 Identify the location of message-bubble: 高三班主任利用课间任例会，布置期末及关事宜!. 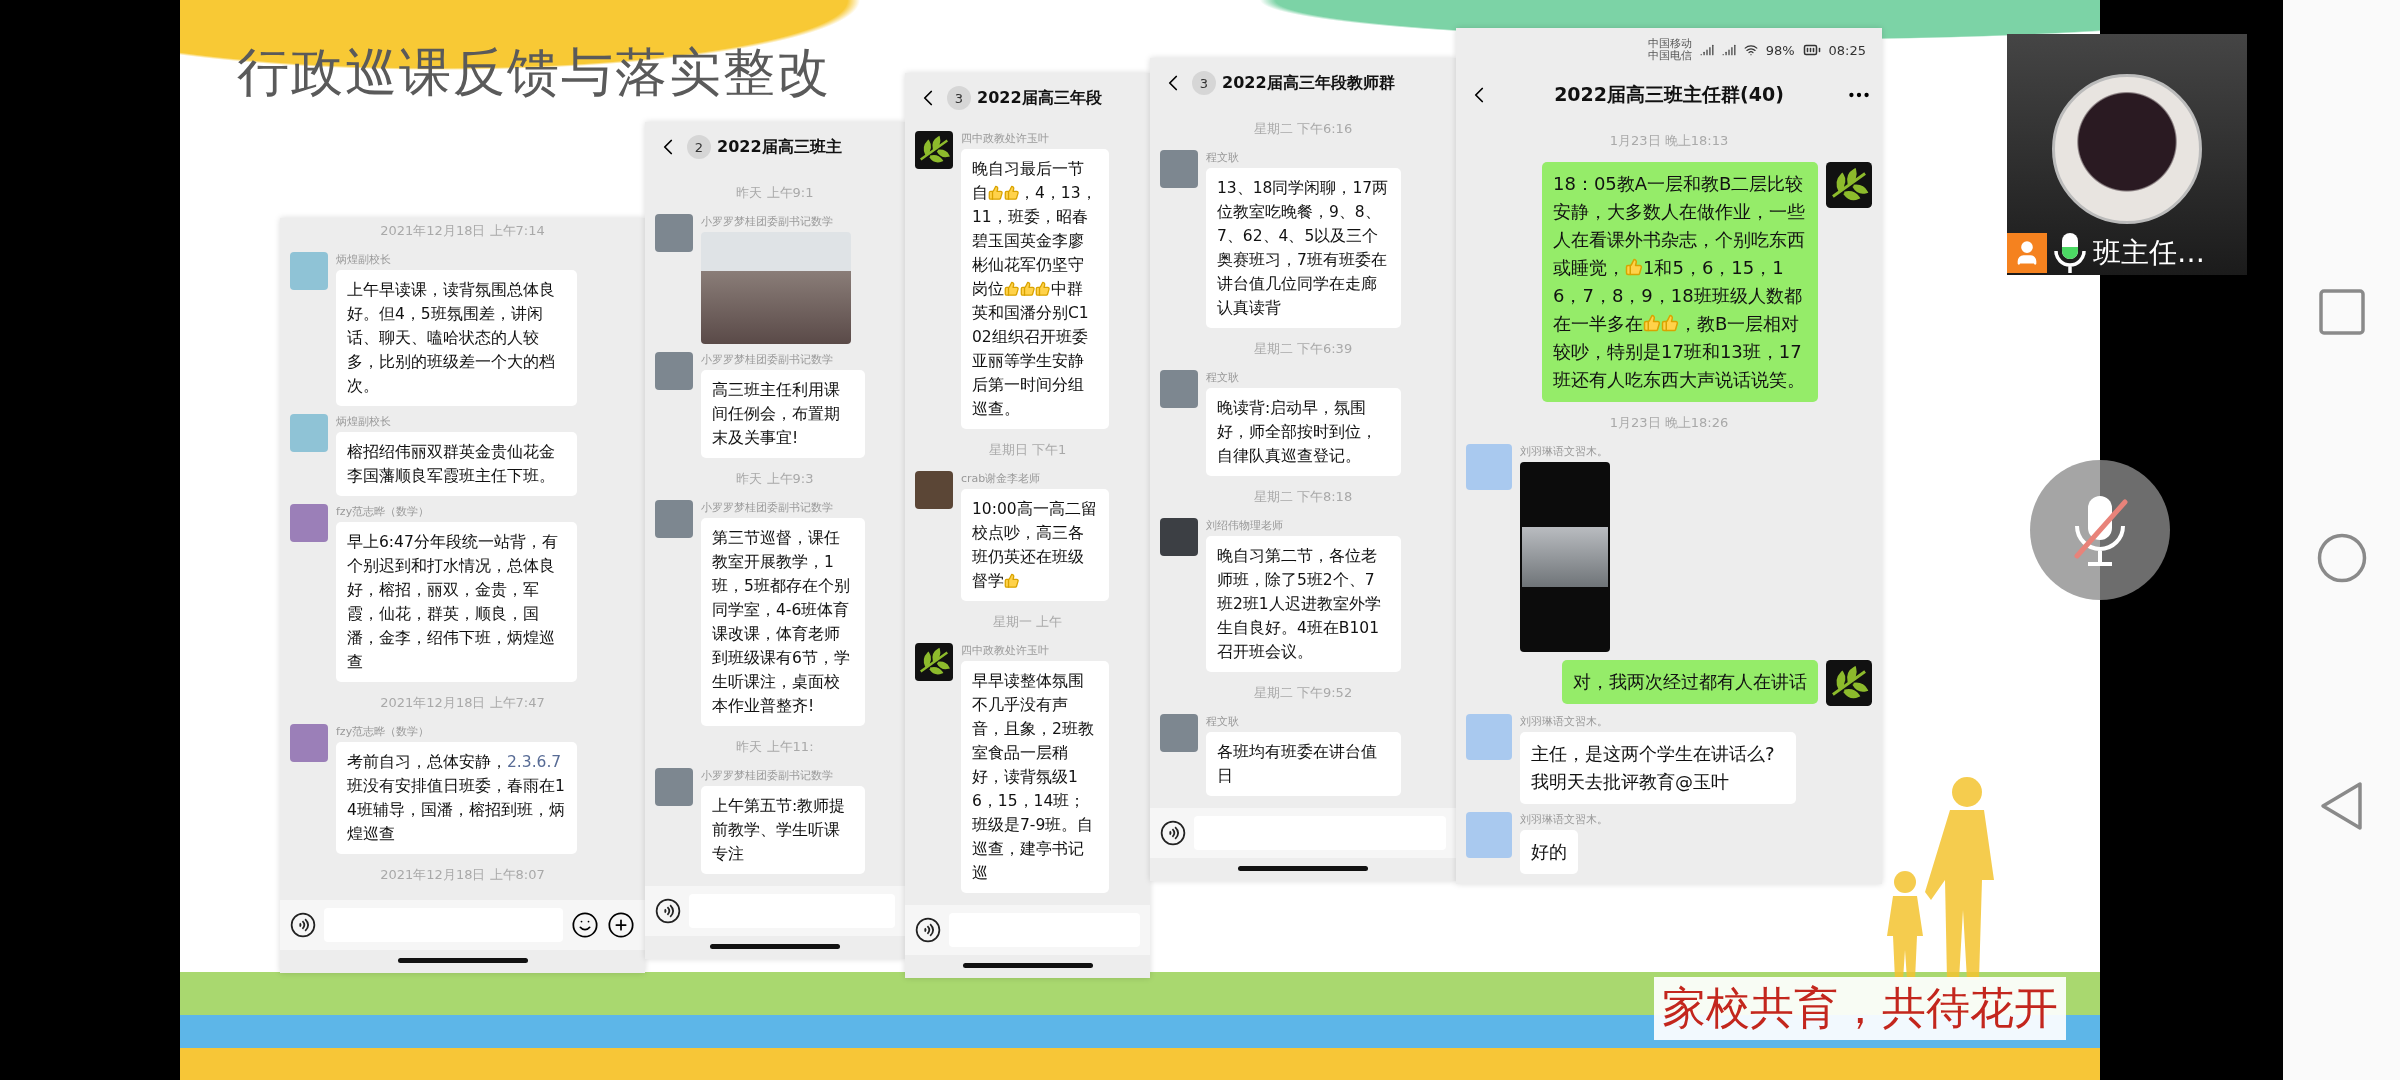
(783, 414).